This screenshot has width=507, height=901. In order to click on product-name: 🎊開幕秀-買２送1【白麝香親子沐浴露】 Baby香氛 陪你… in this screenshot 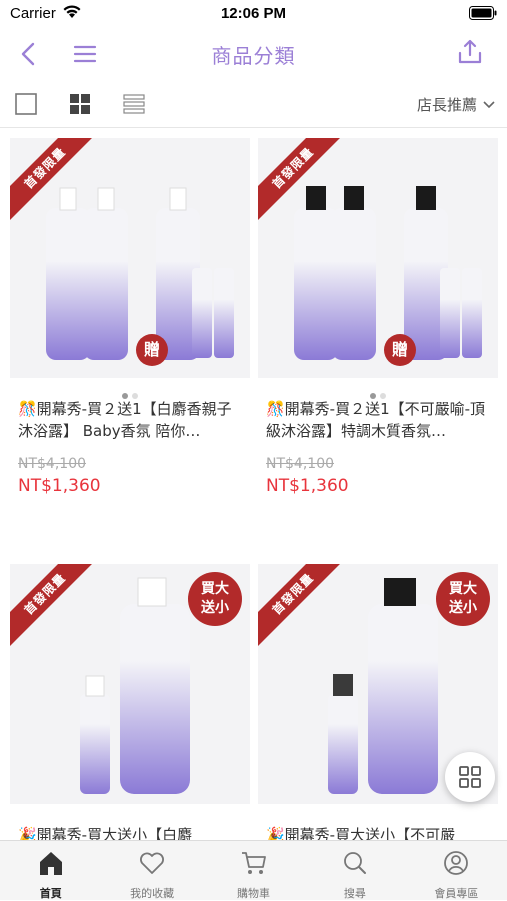, I will do `click(132, 420)`.